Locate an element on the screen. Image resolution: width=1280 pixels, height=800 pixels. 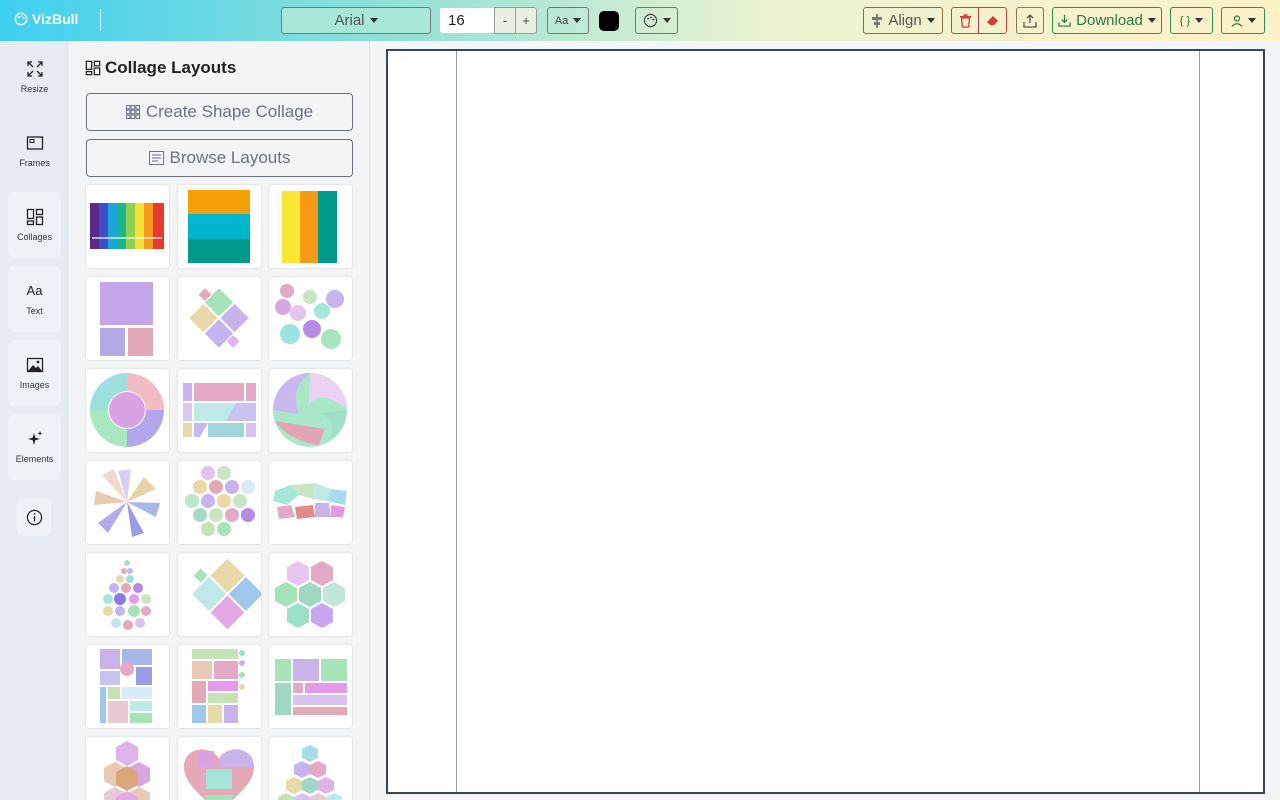
rail-item-frames: Frames is located at coordinates (34, 151).